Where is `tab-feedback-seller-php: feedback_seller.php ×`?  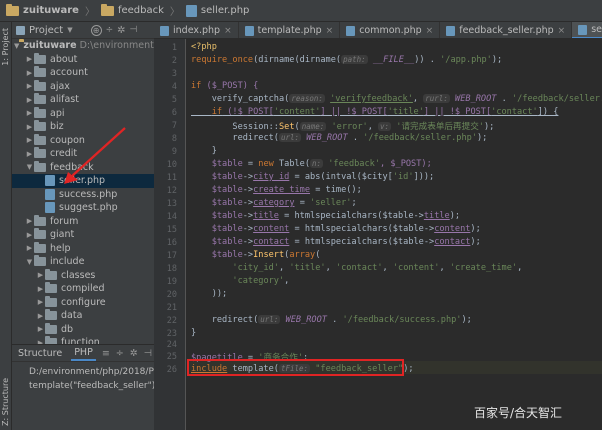
tab-feedback-seller-php: feedback_seller.php × is located at coordinates (506, 30).